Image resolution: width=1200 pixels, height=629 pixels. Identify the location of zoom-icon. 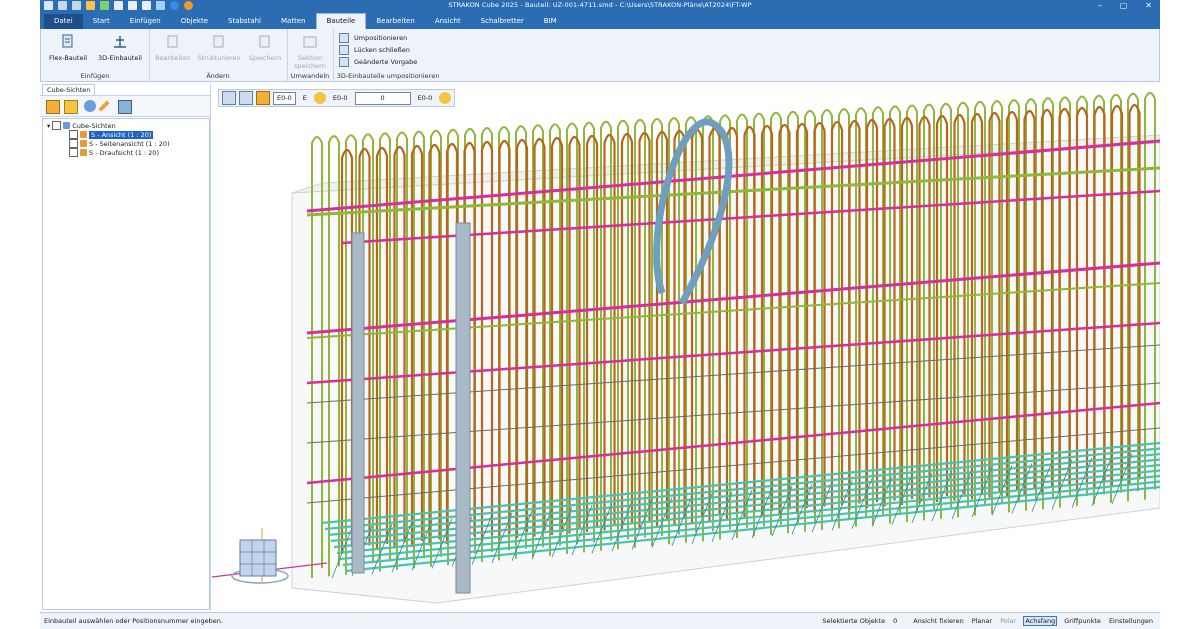
(319, 98).